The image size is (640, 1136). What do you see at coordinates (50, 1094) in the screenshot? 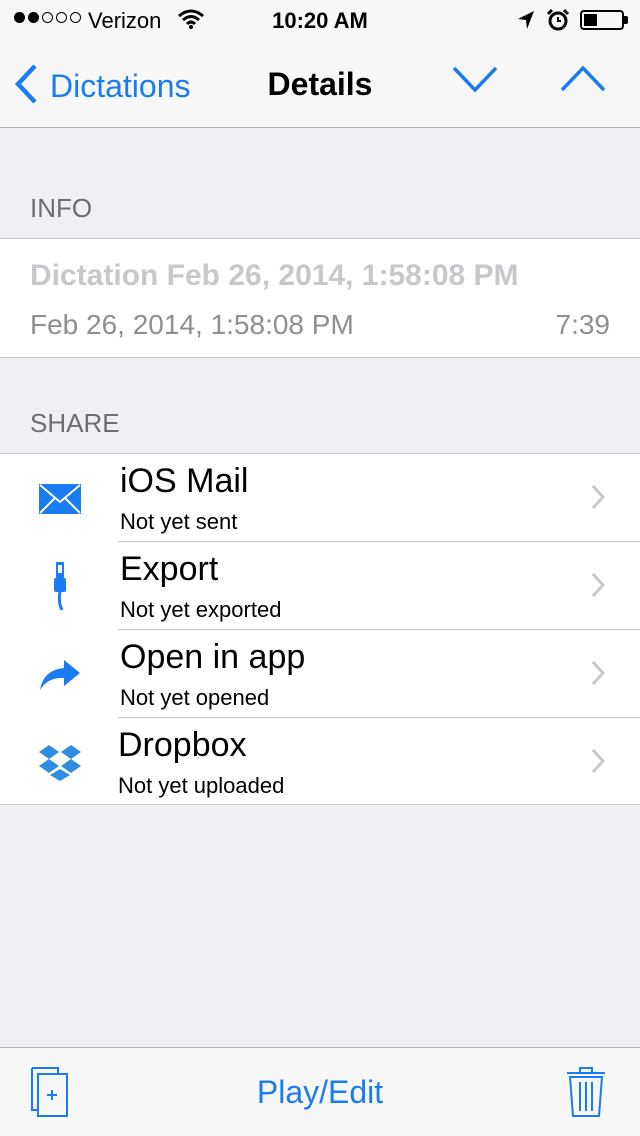
I see `new-document-icon` at bounding box center [50, 1094].